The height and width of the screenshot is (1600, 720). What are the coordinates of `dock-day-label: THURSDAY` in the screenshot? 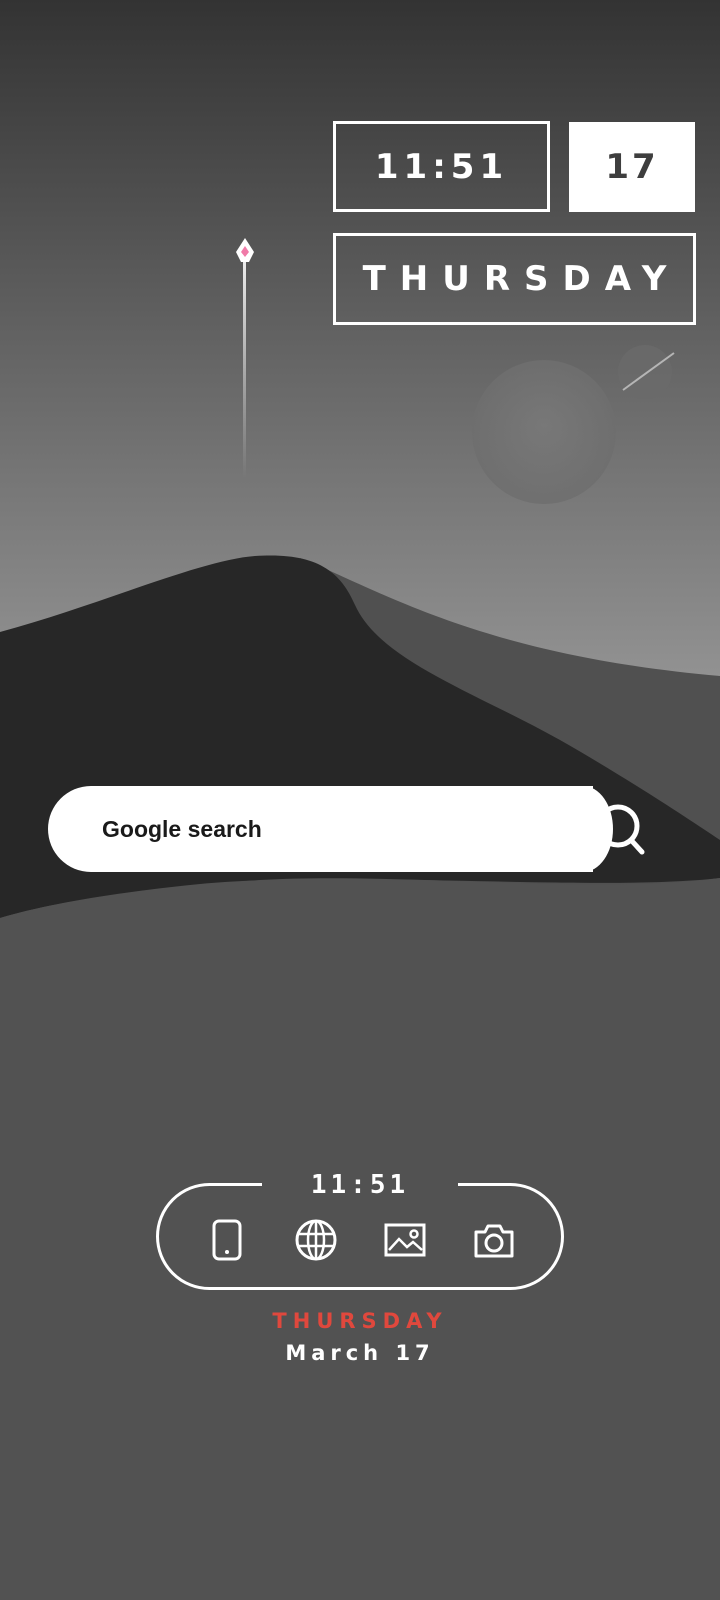 It's located at (360, 1321).